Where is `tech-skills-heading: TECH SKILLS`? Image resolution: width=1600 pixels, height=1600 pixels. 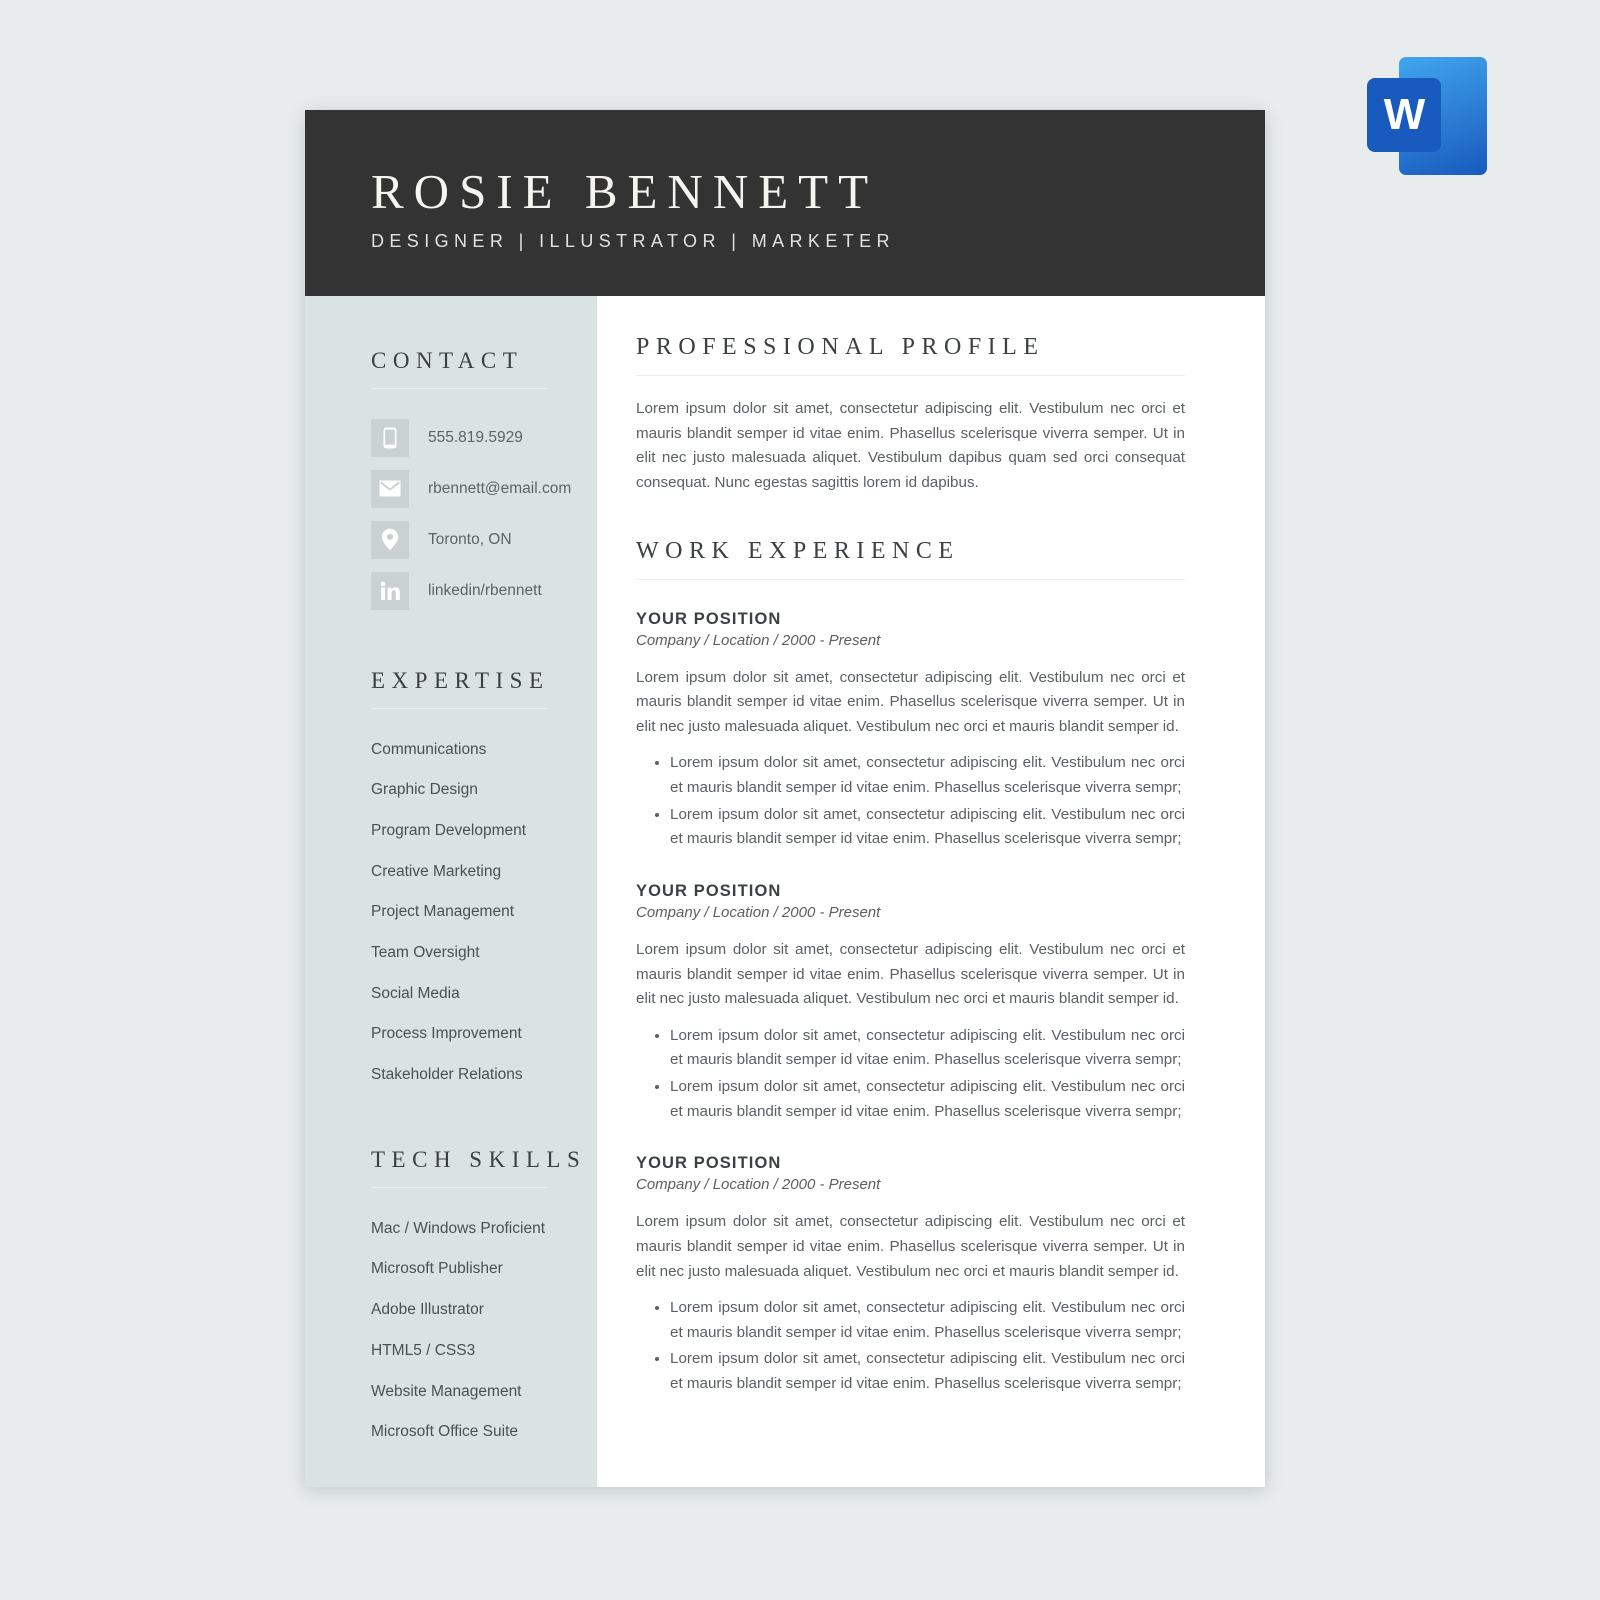 tech-skills-heading: TECH SKILLS is located at coordinates (479, 1160).